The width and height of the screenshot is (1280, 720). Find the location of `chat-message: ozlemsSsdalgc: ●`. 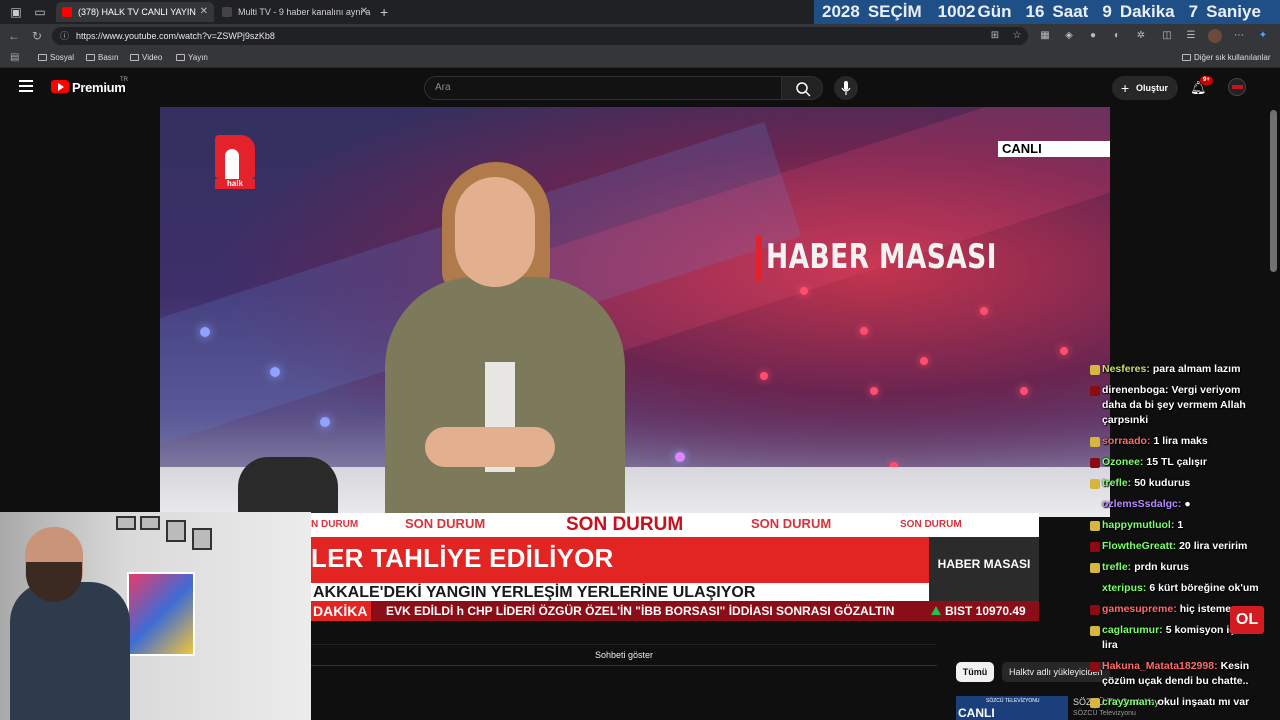

chat-message: ozlemsSsdalgc: ● is located at coordinates (1177, 504).